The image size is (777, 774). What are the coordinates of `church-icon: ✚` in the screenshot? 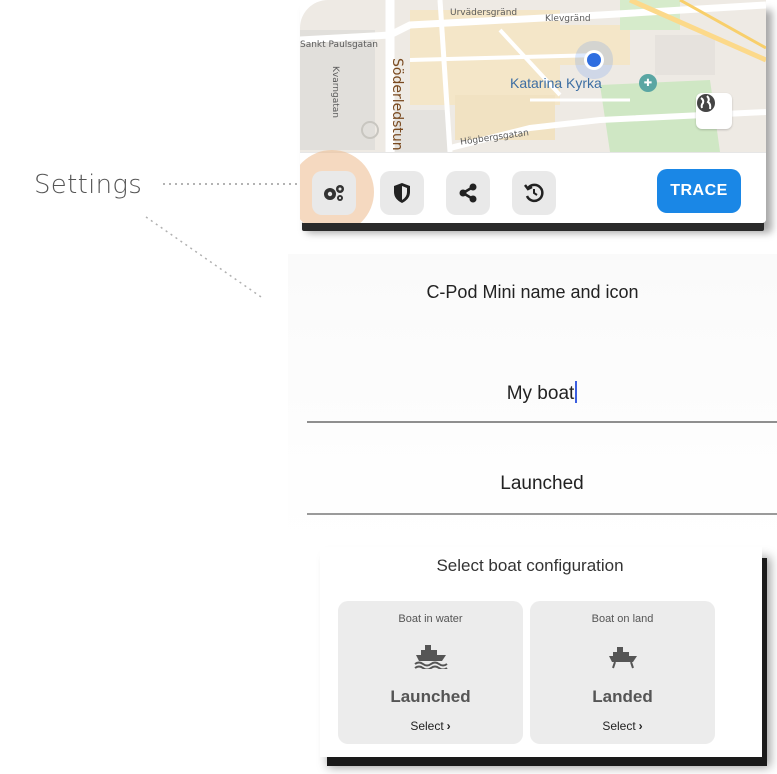 It's located at (648, 83).